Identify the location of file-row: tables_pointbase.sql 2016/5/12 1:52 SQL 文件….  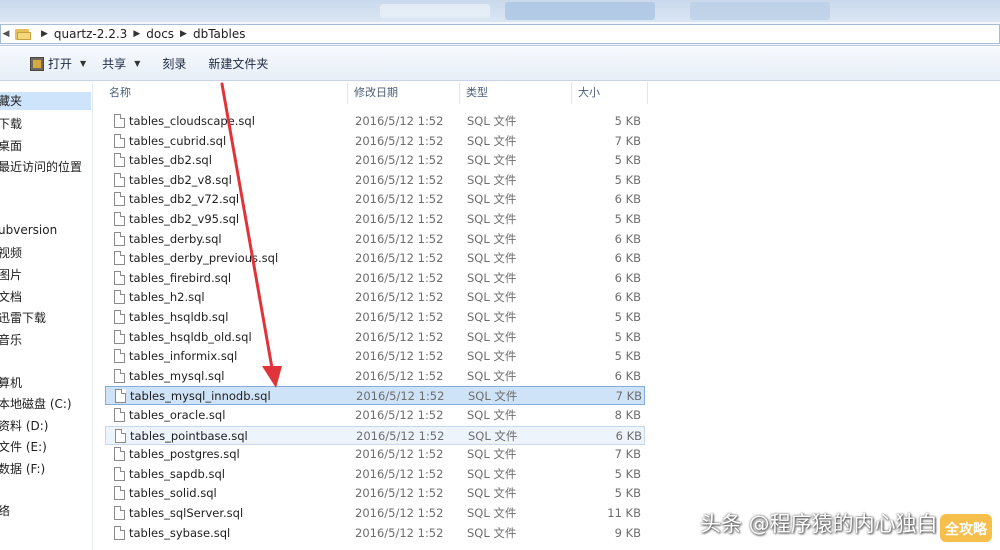
(375, 435).